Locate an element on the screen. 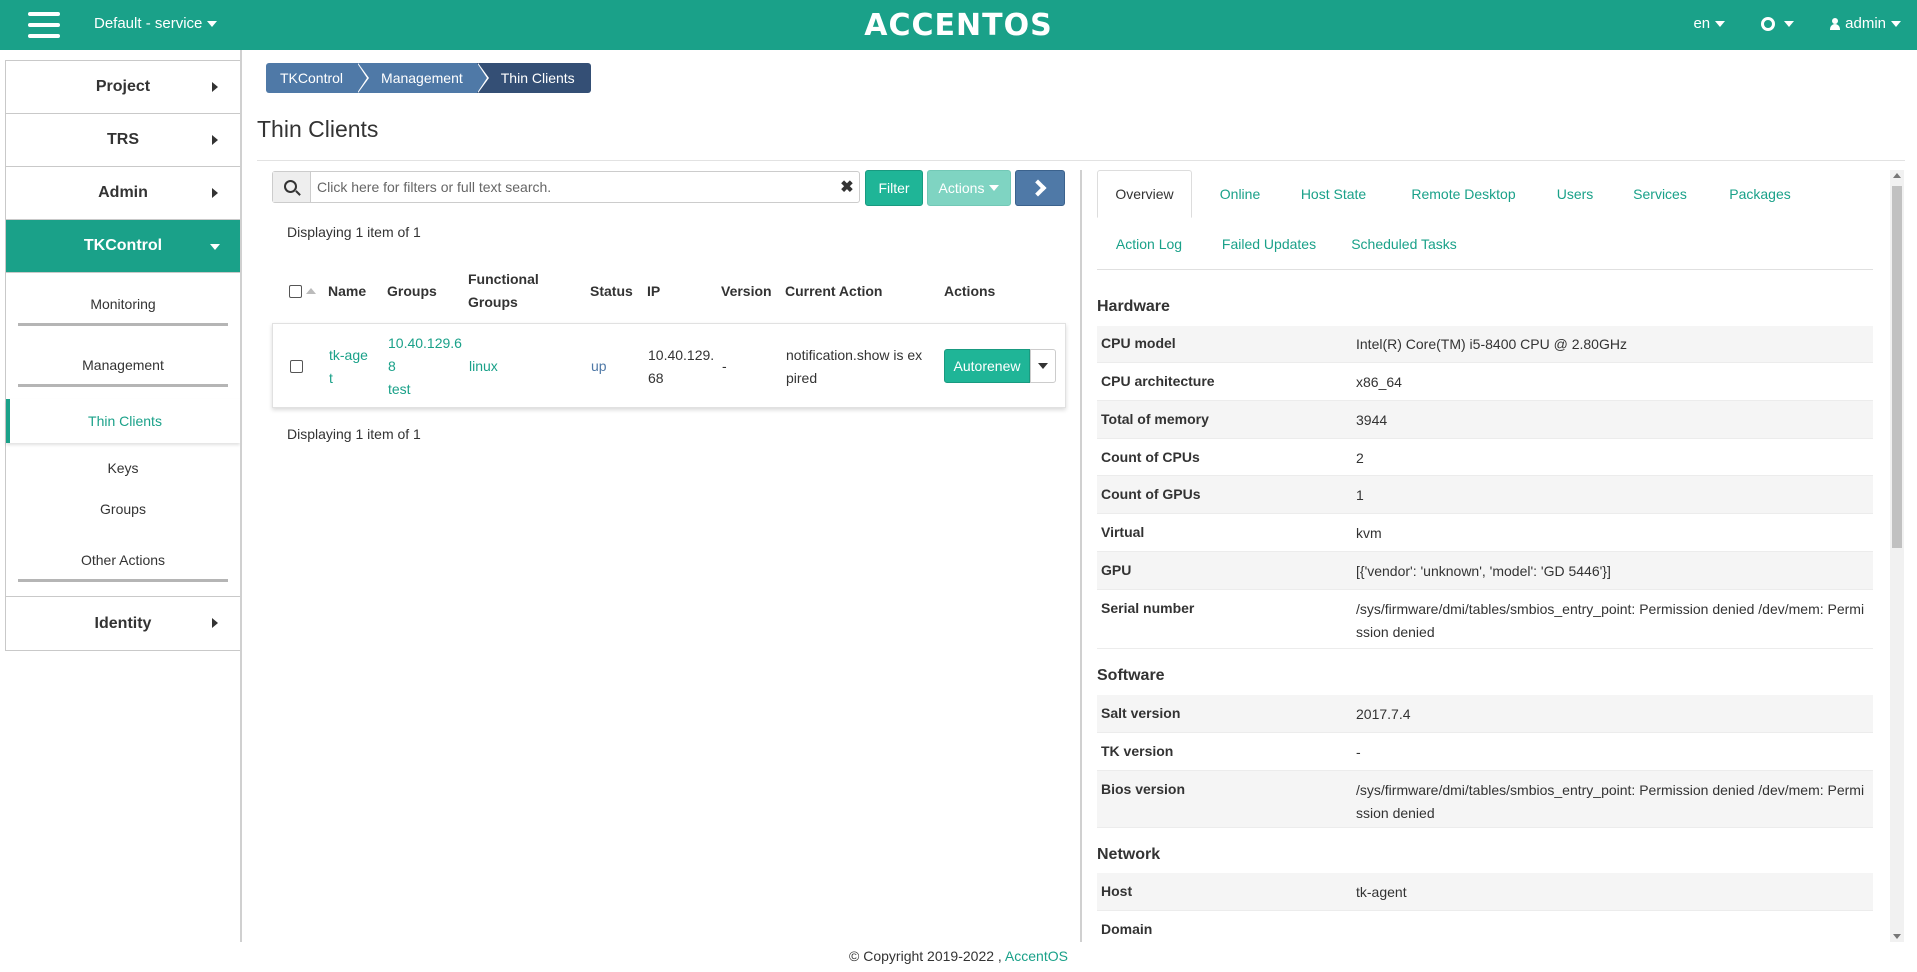 The image size is (1917, 972). detail-scrollbar is located at coordinates (1897, 556).